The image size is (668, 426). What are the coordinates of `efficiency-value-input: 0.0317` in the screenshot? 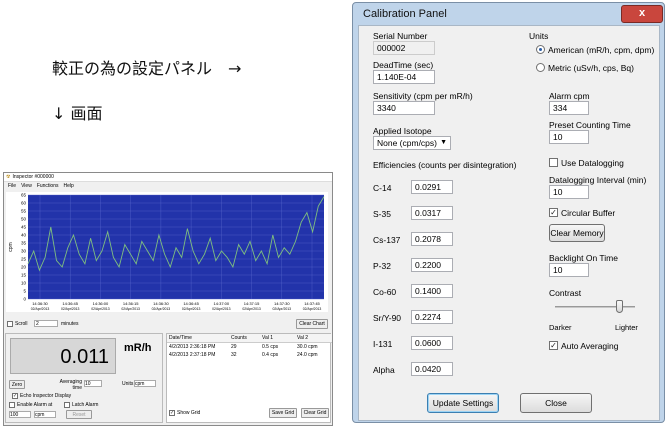 It's located at (432, 213).